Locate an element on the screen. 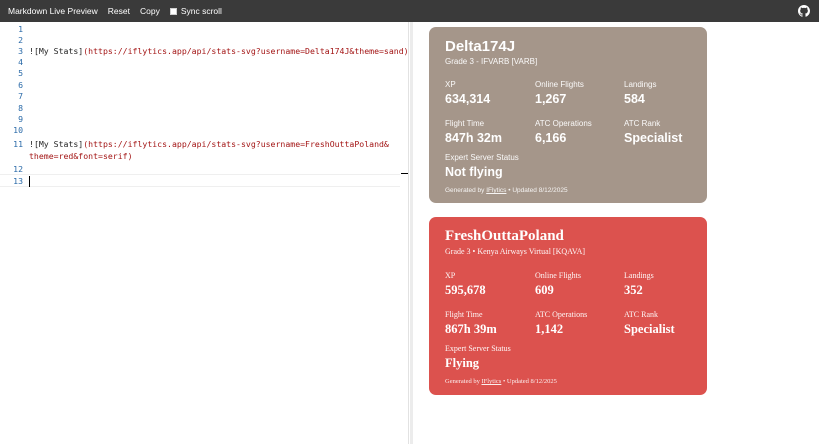 This screenshot has height=444, width=819. stat-expert-server-status: Expert Server Status Flying is located at coordinates (478, 357).